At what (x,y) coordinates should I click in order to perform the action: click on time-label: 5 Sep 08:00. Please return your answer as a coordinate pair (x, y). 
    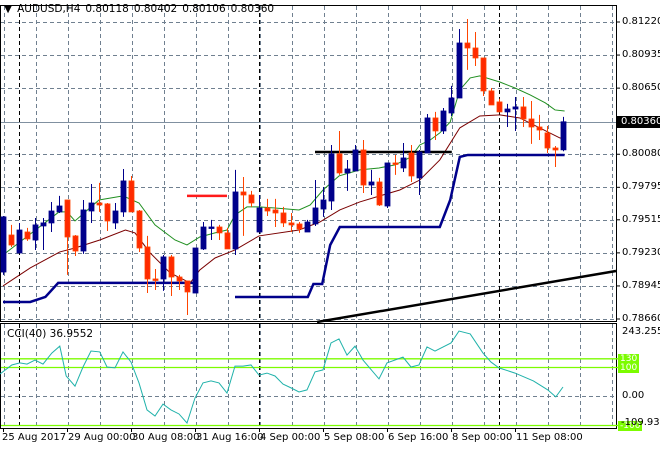
    Looking at the image, I should click on (354, 437).